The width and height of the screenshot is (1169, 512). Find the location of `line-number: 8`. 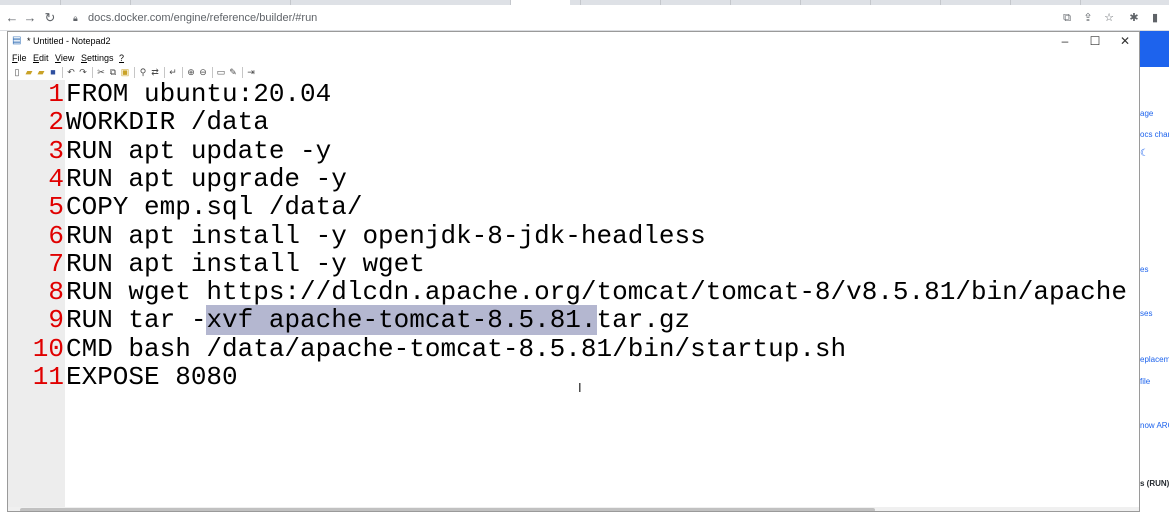

line-number: 8 is located at coordinates (56, 292).